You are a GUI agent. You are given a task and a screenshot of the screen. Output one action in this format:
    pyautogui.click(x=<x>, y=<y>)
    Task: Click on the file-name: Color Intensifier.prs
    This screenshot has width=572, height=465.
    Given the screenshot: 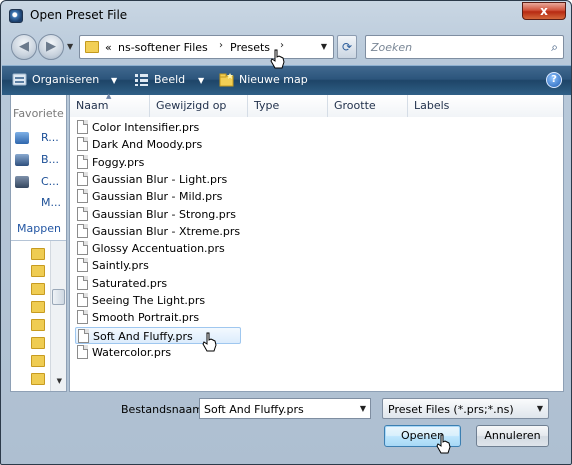 What is the action you would take?
    pyautogui.click(x=145, y=127)
    